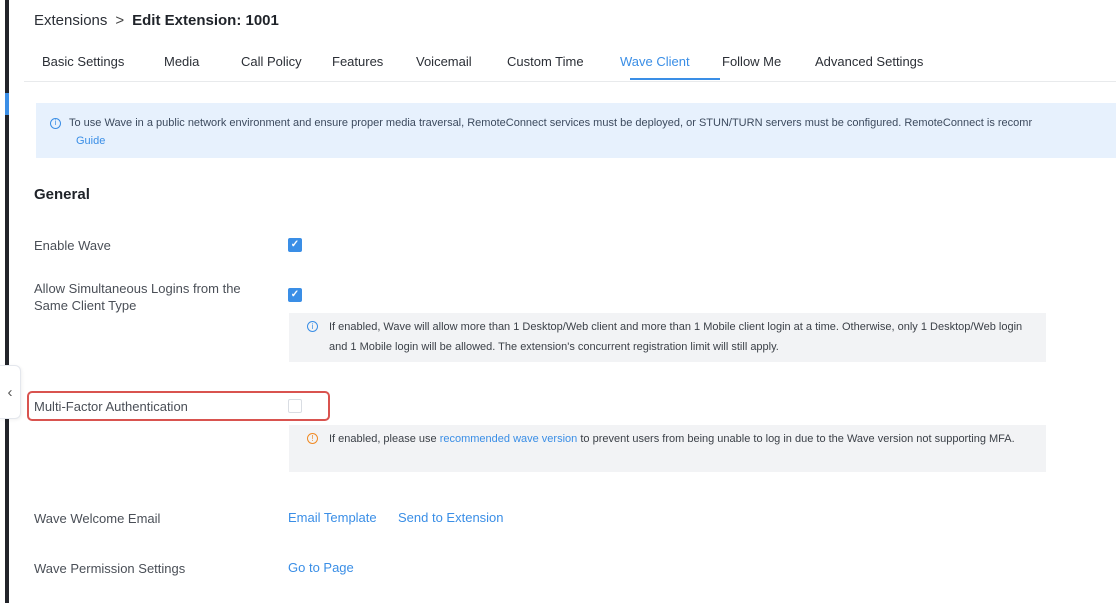 This screenshot has width=1116, height=603. Describe the element at coordinates (655, 61) in the screenshot. I see `tab-wave-client: Wave Client` at that location.